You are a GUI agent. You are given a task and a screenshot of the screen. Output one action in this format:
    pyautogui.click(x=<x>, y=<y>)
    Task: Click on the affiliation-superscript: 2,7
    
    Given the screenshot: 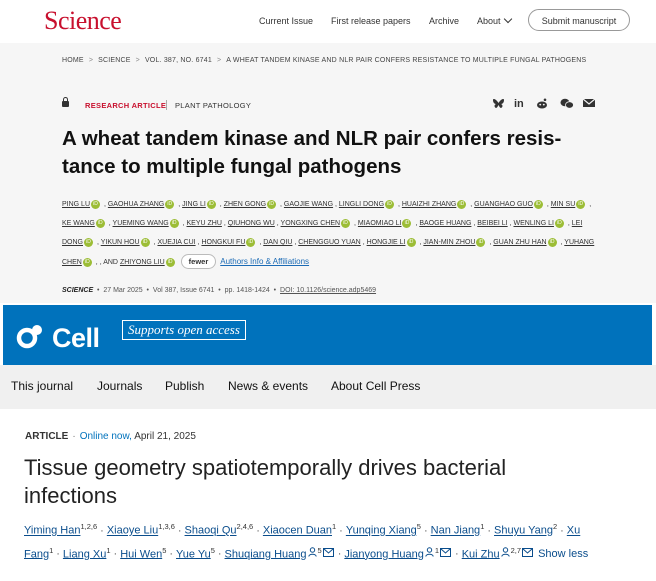 What is the action you would take?
    pyautogui.click(x=516, y=550)
    